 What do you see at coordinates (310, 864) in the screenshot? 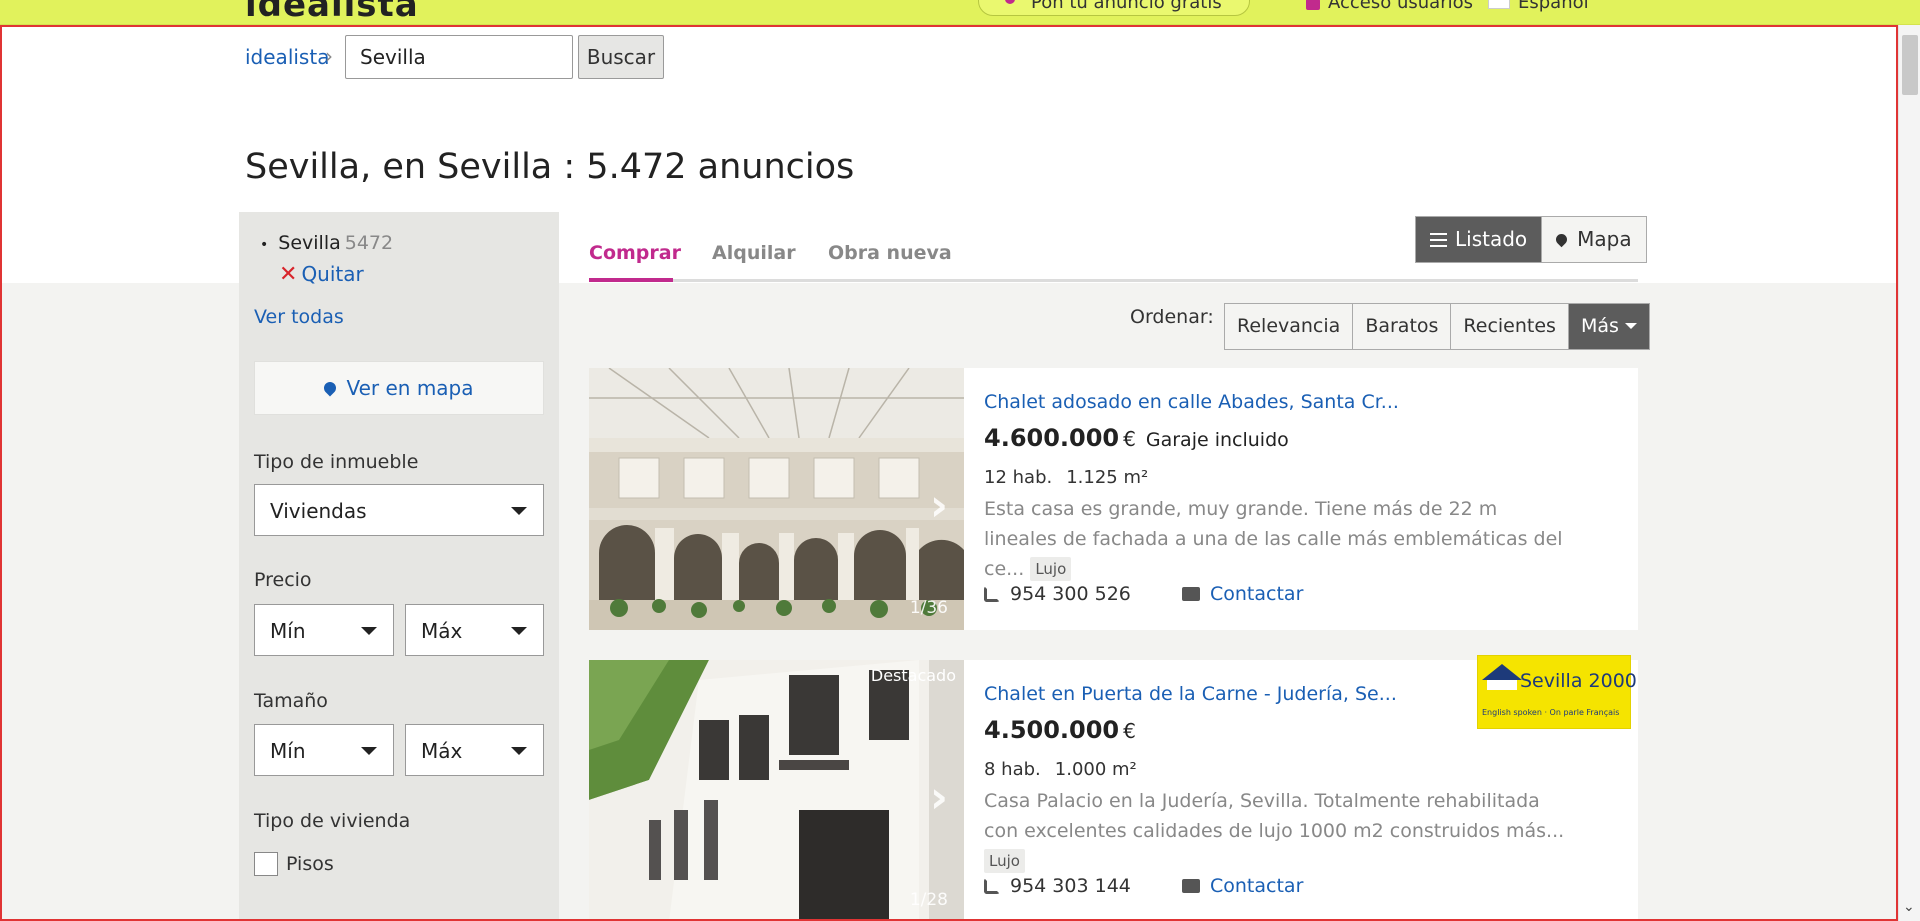
I see `pisos-label: Pisos` at bounding box center [310, 864].